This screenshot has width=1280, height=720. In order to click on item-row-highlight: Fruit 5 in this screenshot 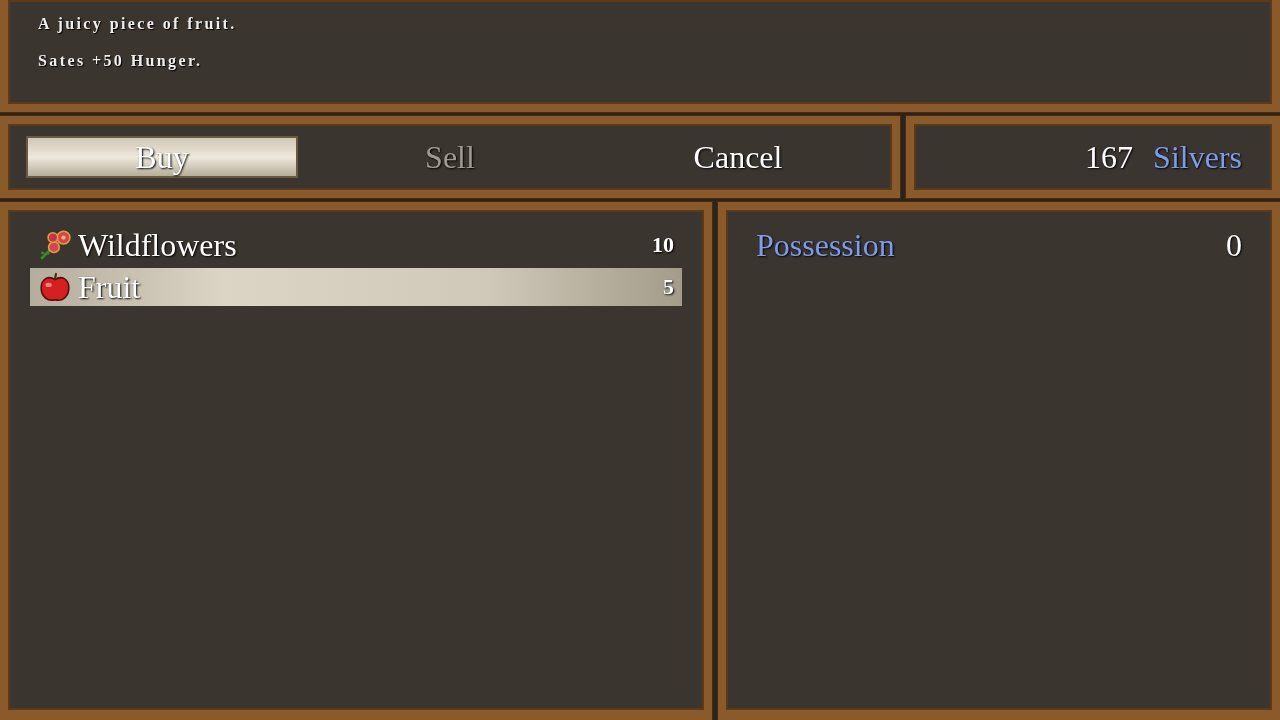, I will do `click(356, 287)`.